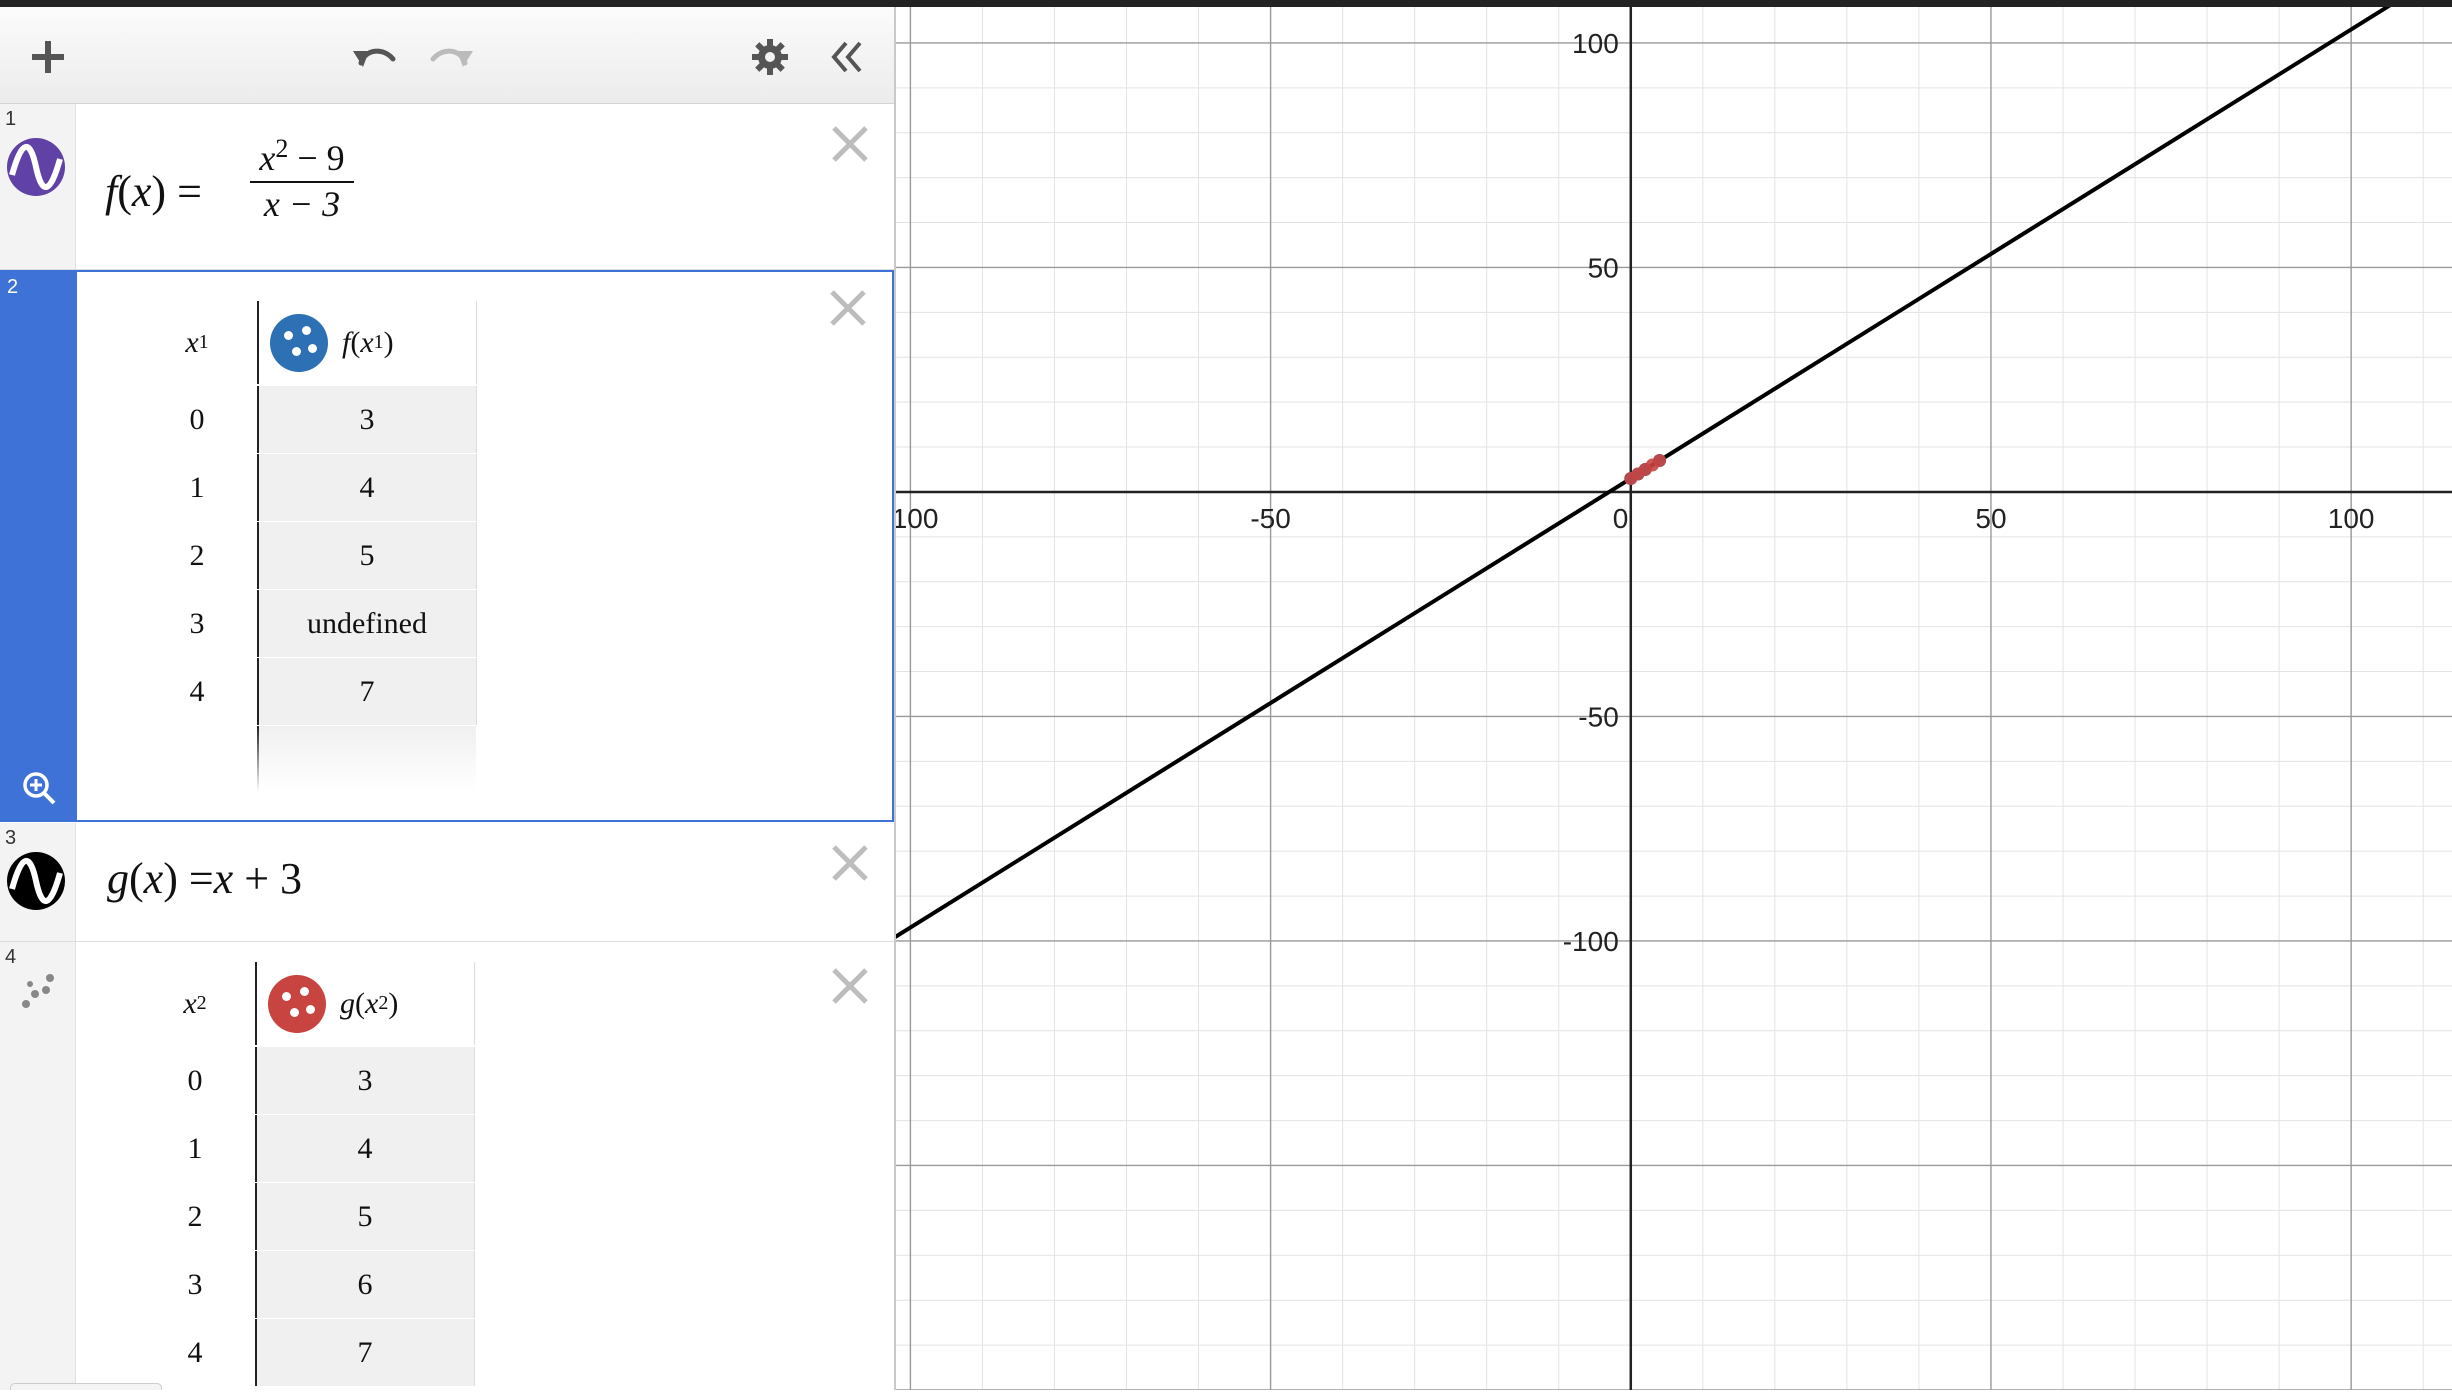 Image resolution: width=2452 pixels, height=1395 pixels. What do you see at coordinates (347, 1003) in the screenshot?
I see `header-fn: g` at bounding box center [347, 1003].